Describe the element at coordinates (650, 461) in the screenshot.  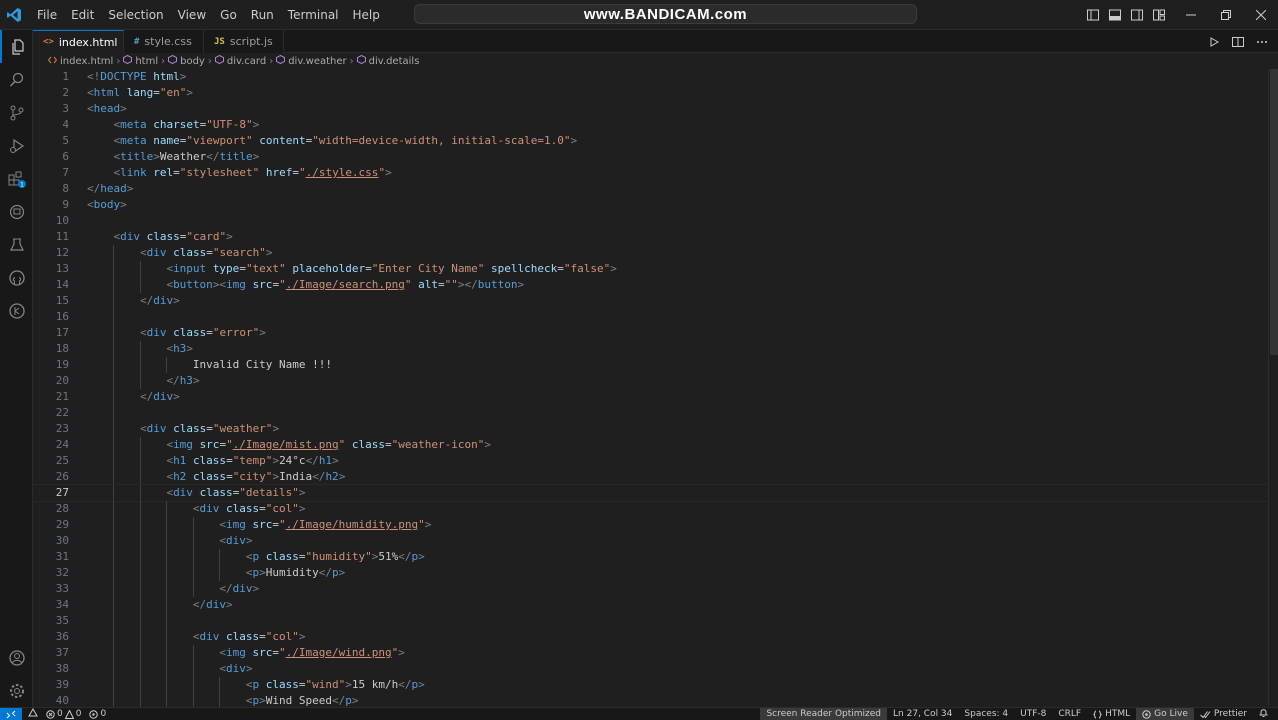
I see `code-line: 25 <h1 class="temp">24°c</h1>` at that location.